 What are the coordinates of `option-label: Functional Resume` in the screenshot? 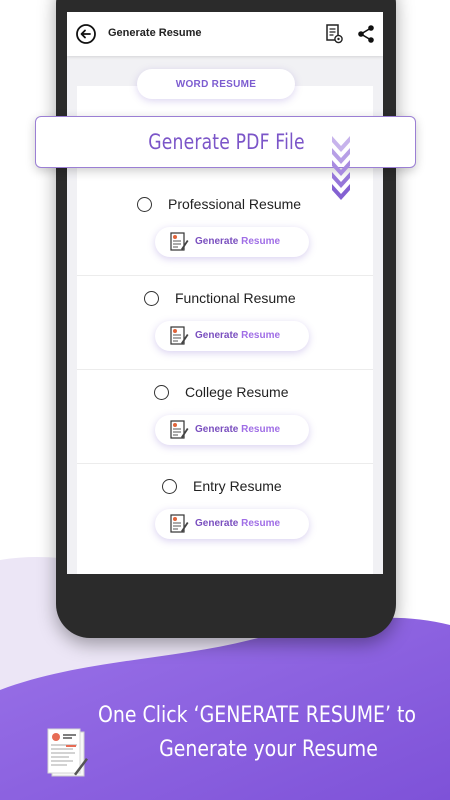 It's located at (235, 298).